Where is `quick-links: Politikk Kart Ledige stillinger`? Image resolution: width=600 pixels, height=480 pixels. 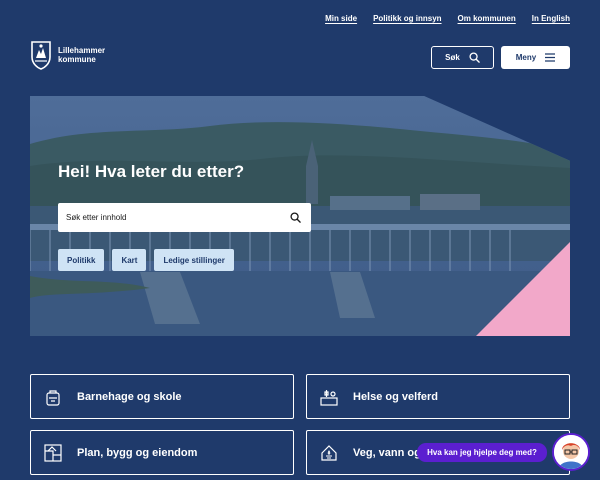
quick-links: Politikk Kart Ledige stillinger is located at coordinates (146, 260).